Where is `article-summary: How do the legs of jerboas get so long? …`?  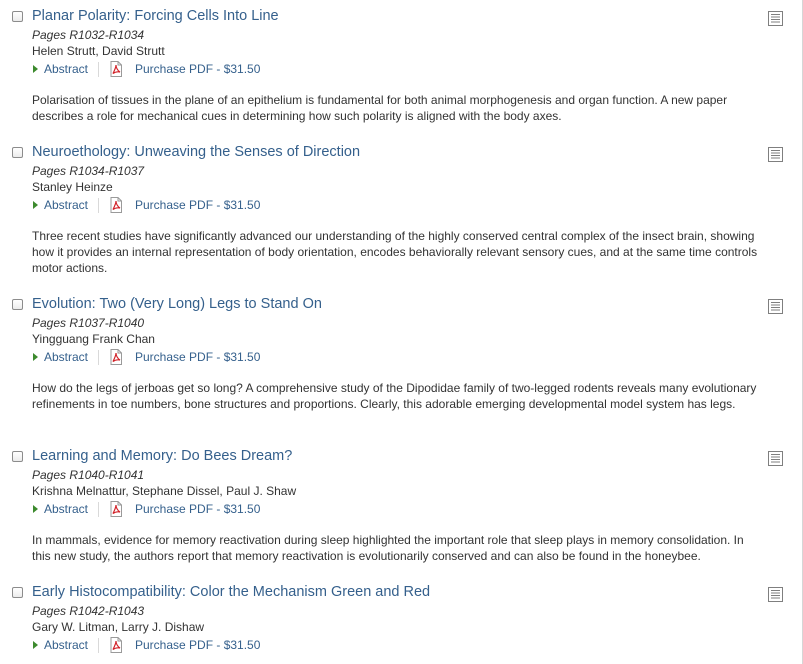 article-summary: How do the legs of jerboas get so long? … is located at coordinates (394, 396).